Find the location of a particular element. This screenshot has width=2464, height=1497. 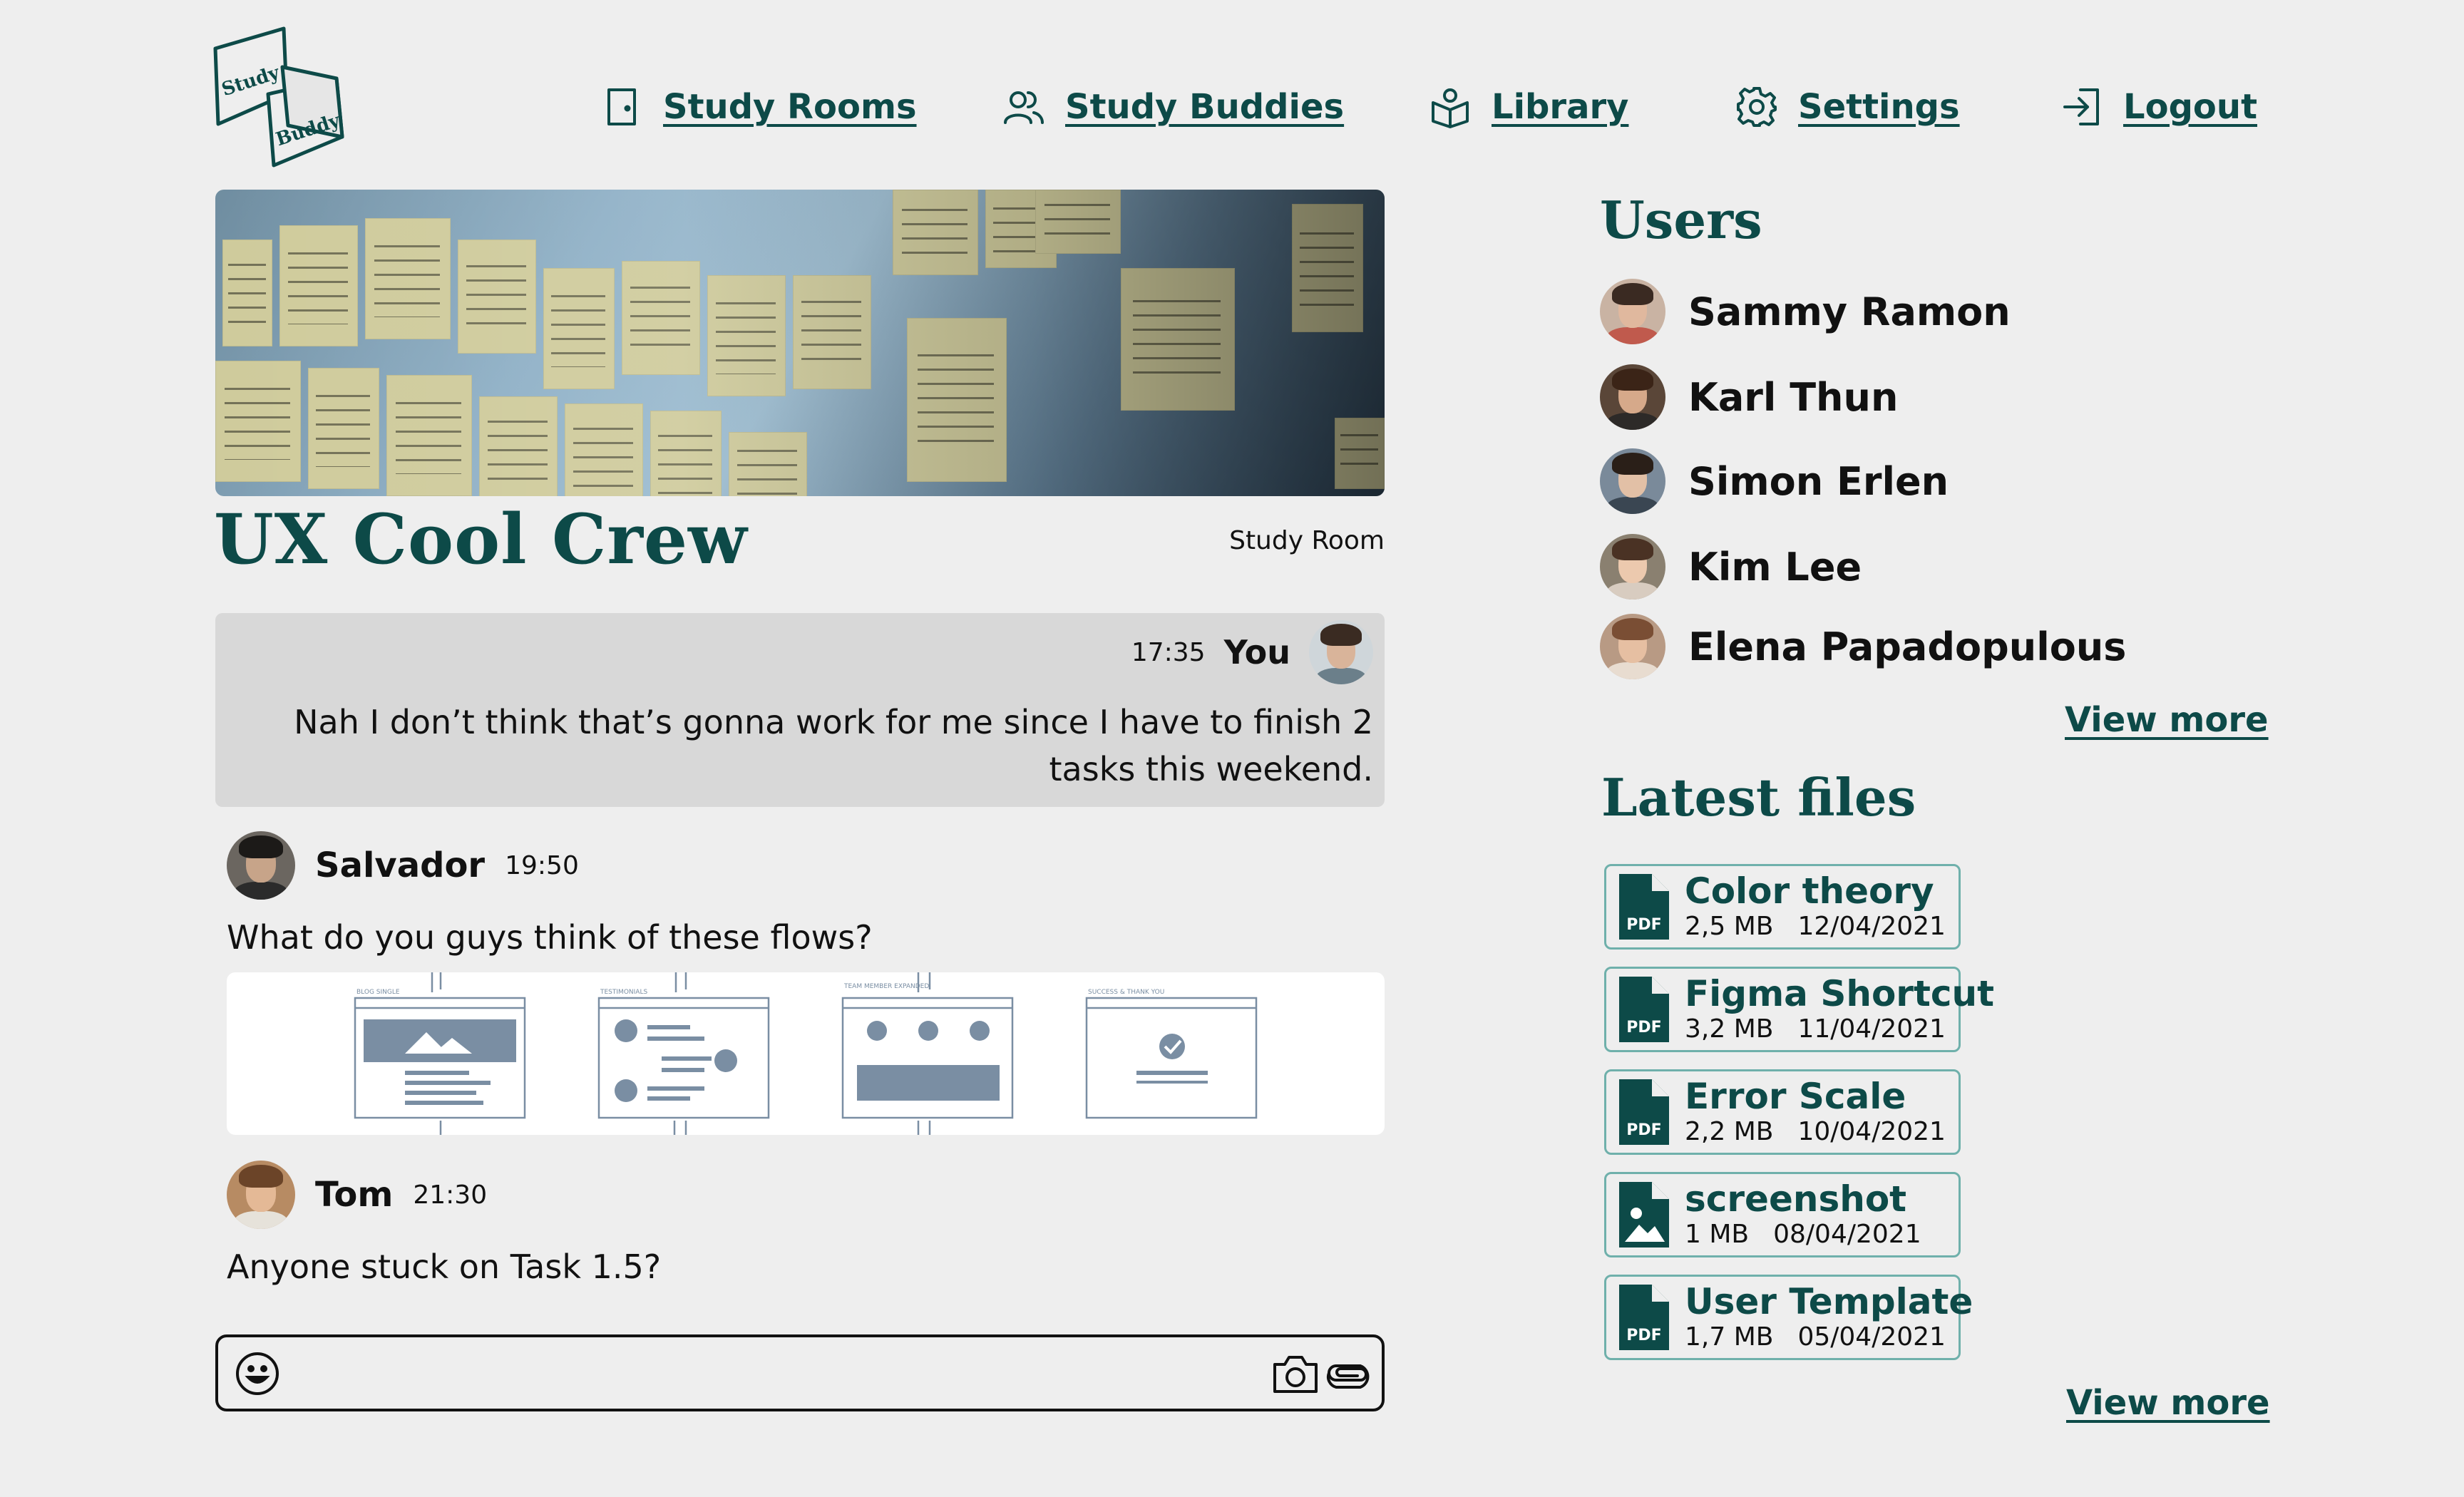

message-time: 17:35 is located at coordinates (1168, 652).